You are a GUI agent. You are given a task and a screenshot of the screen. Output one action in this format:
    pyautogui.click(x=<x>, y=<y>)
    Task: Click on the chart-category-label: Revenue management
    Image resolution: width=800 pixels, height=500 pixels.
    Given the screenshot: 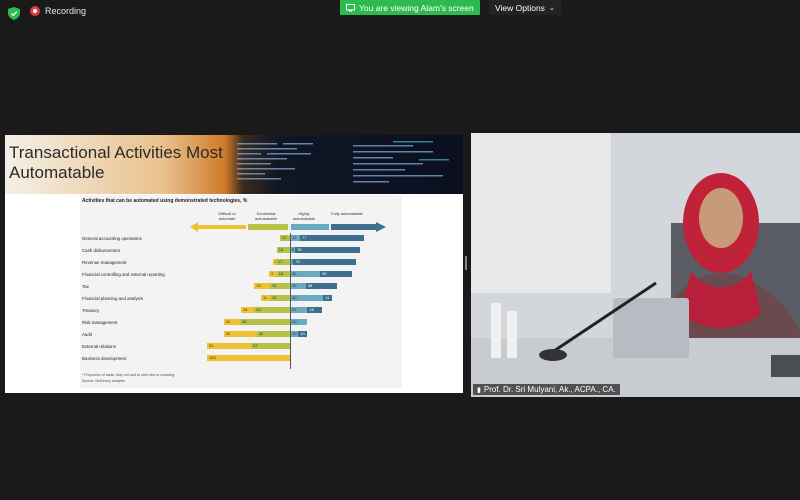 What is the action you would take?
    pyautogui.click(x=104, y=262)
    